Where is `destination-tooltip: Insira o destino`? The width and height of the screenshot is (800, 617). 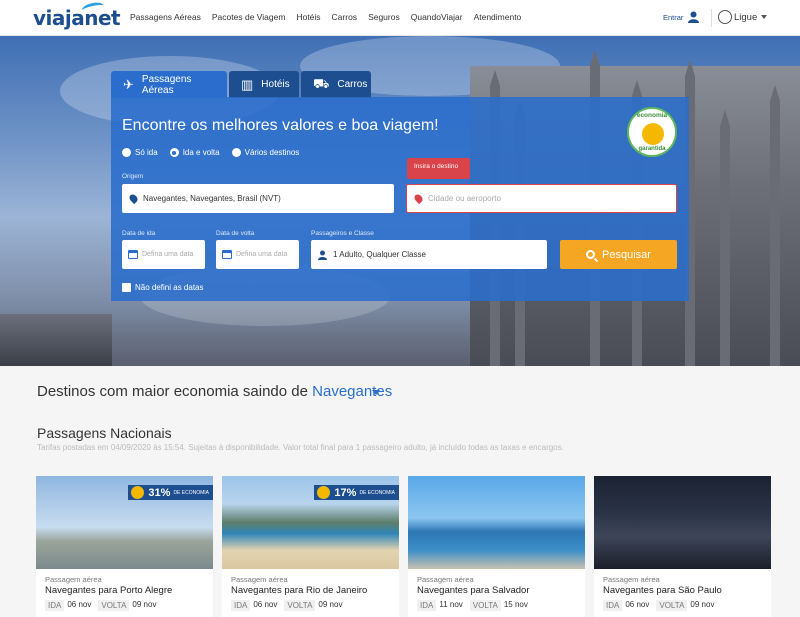 destination-tooltip: Insira o destino is located at coordinates (438, 168).